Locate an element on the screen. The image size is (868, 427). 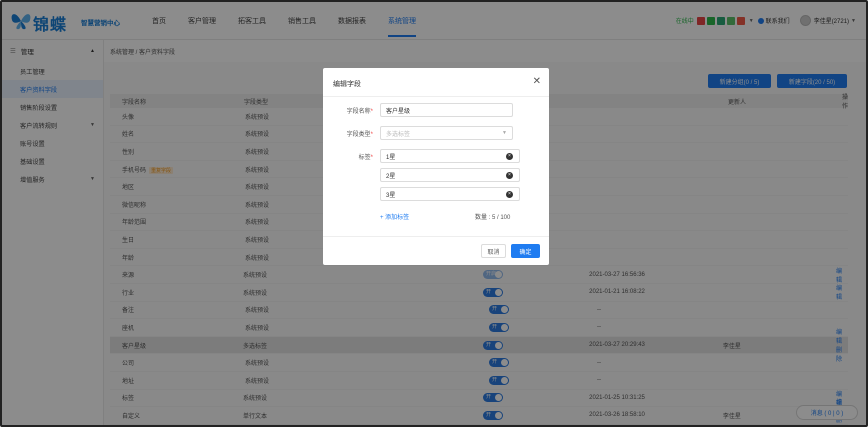
dialog-footer-divider is located at coordinates (436, 236).